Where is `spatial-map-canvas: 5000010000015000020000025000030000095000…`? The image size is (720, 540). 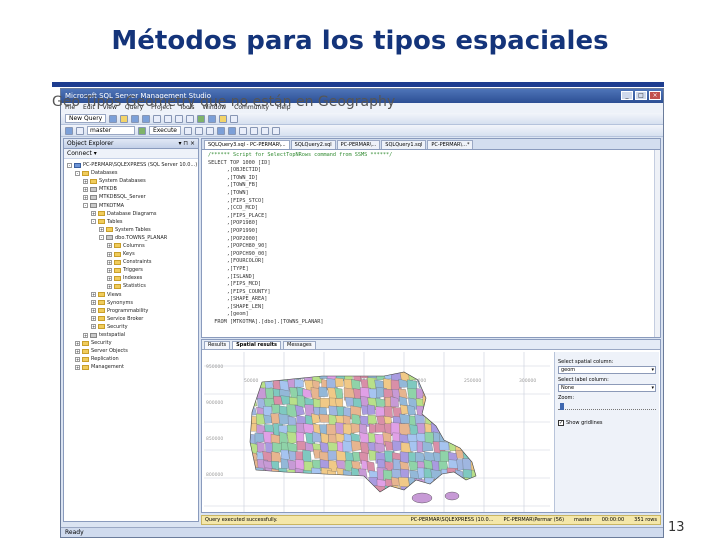 spatial-map-canvas: 5000010000015000020000025000030000095000… is located at coordinates (377, 432).